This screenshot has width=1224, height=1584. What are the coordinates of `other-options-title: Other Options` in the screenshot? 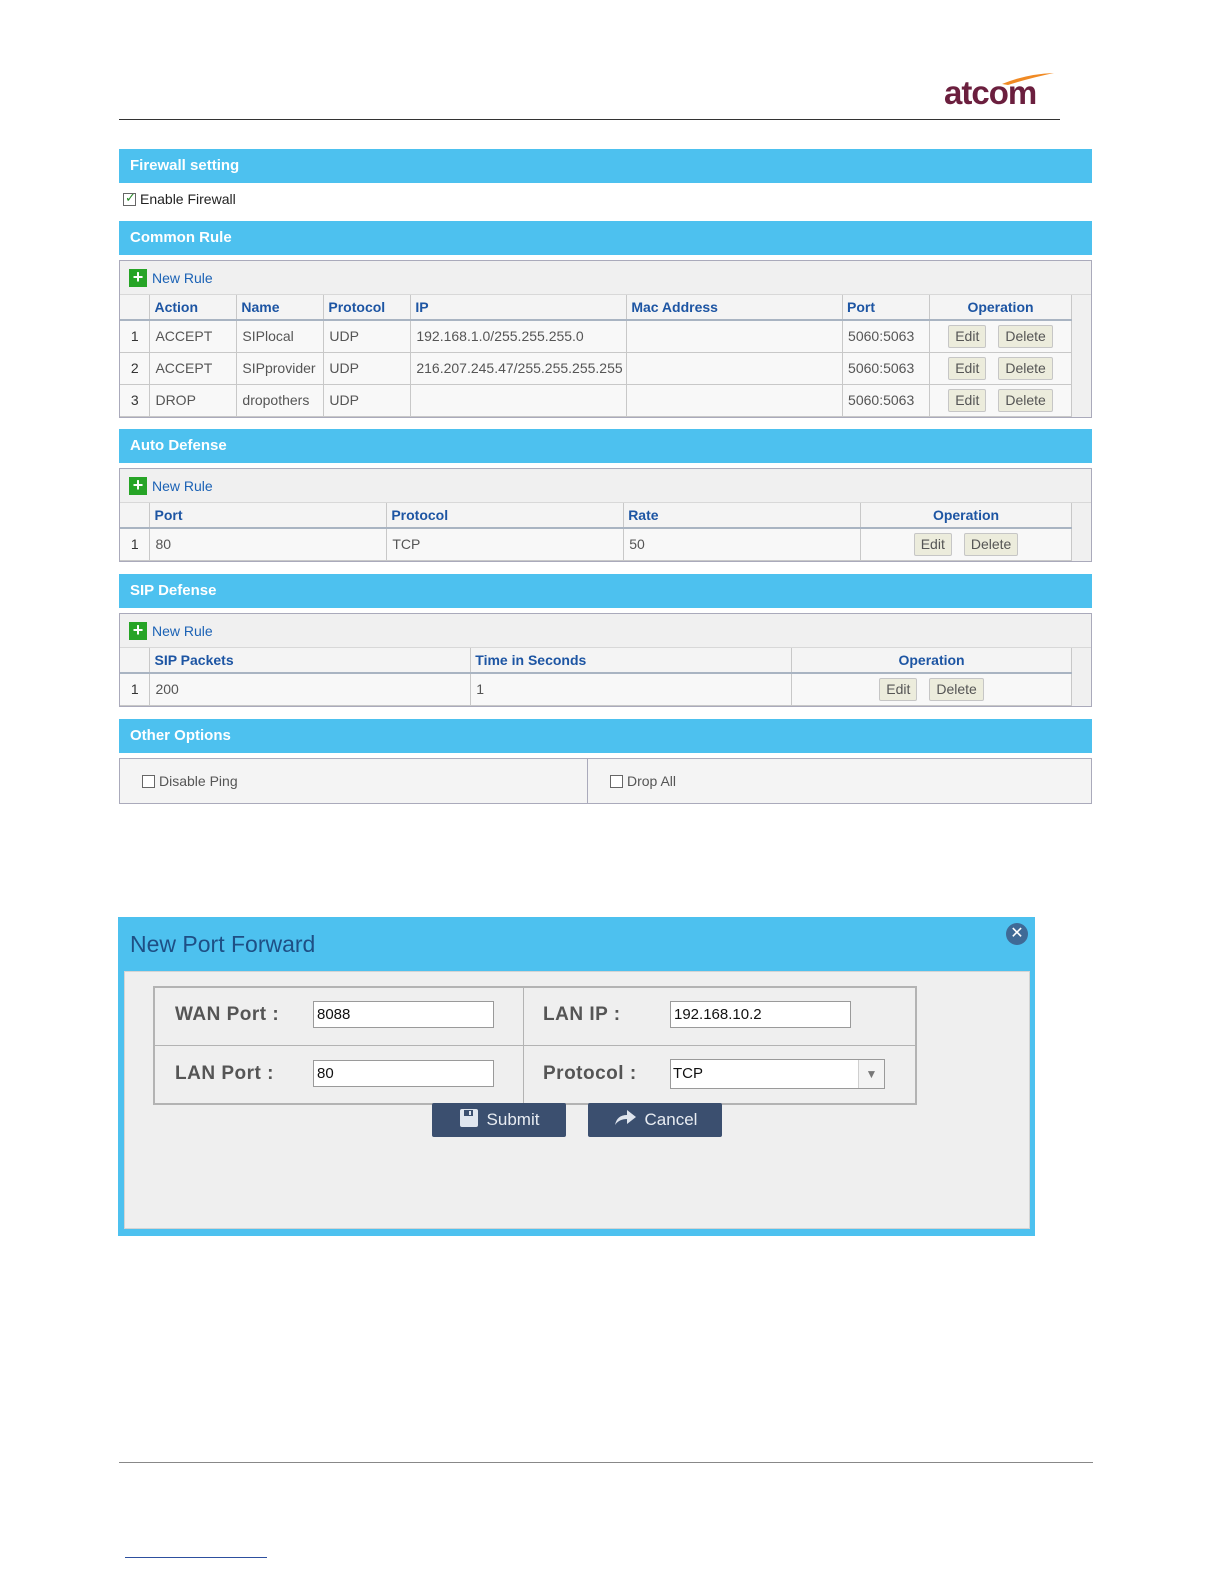 It's located at (605, 736).